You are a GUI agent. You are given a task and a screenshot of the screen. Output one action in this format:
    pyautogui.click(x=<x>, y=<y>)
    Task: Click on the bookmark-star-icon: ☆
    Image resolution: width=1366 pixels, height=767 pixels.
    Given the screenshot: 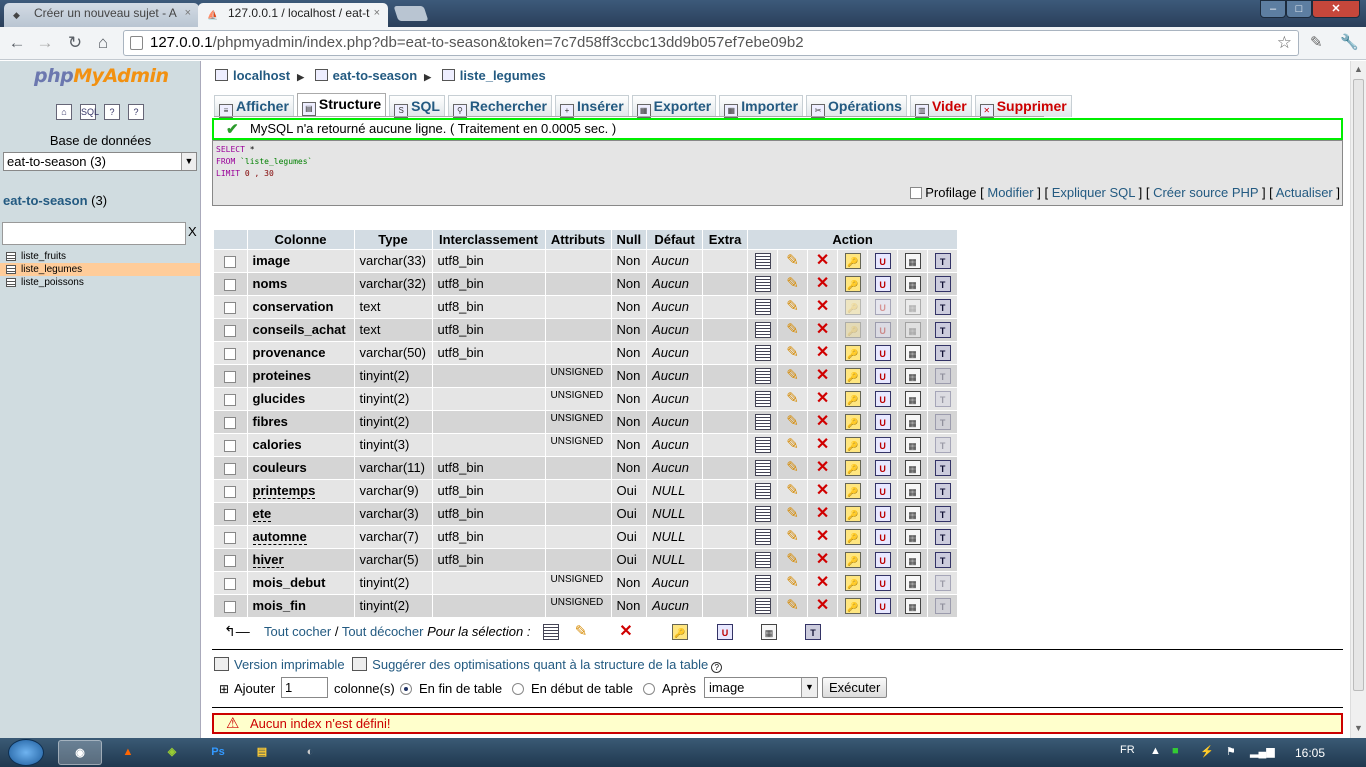 What is the action you would take?
    pyautogui.click(x=1284, y=43)
    